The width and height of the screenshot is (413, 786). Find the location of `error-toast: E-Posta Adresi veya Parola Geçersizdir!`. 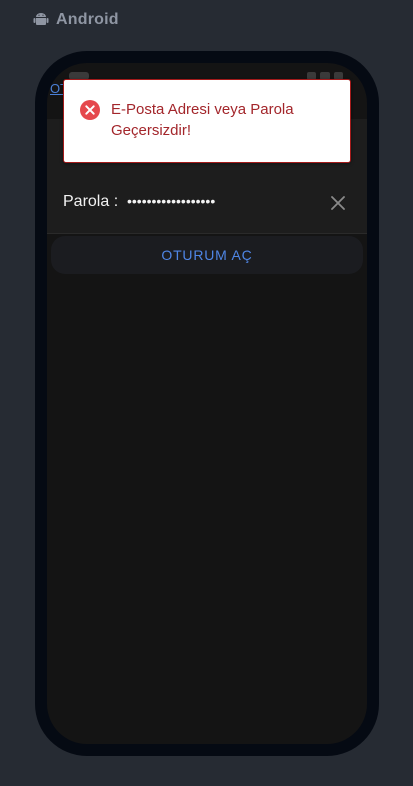

error-toast: E-Posta Adresi veya Parola Geçersizdir! is located at coordinates (207, 121).